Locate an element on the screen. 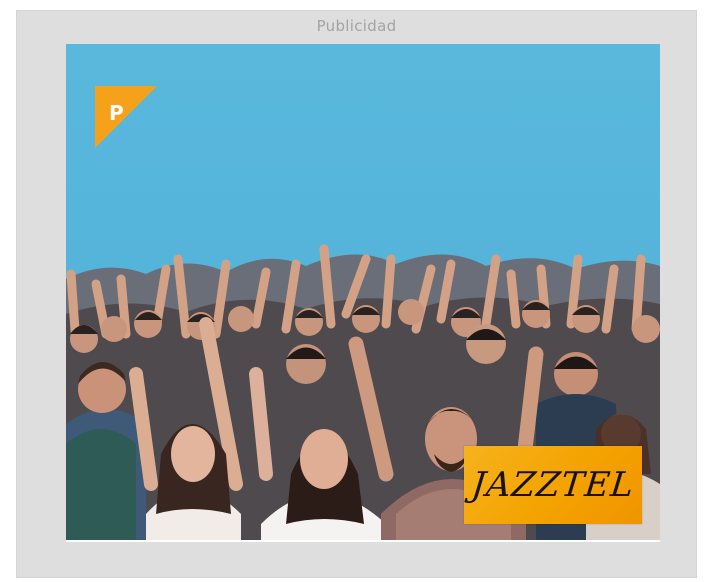 The height and width of the screenshot is (582, 713). ad-label: Publicidad is located at coordinates (356, 26).